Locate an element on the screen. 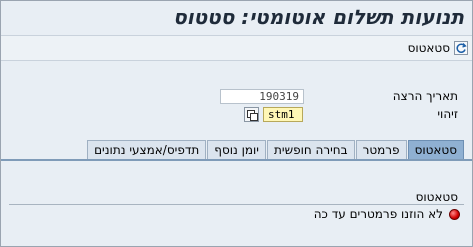  tab-additional-log: יומן נוסף is located at coordinates (236, 149).